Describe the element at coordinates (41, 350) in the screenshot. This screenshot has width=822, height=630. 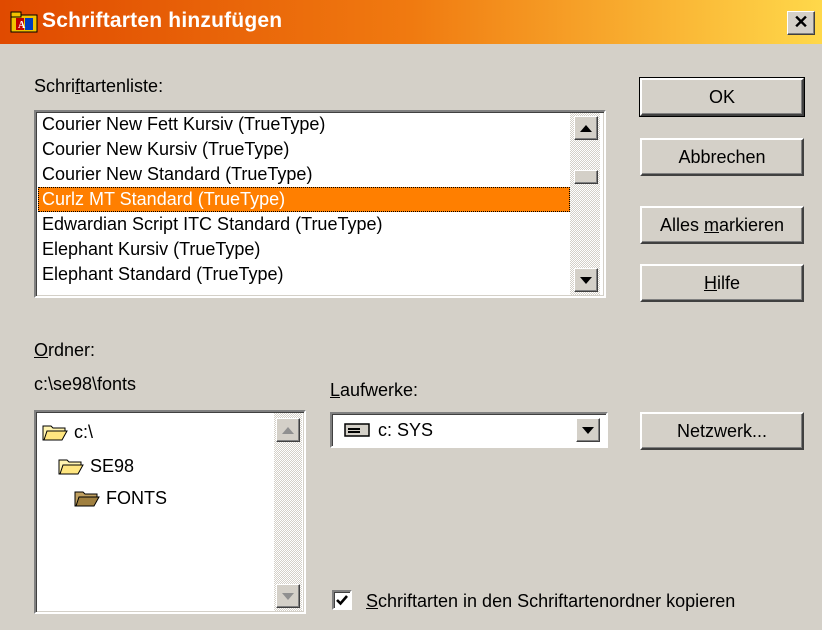
I see `folder-label-accel: O` at that location.